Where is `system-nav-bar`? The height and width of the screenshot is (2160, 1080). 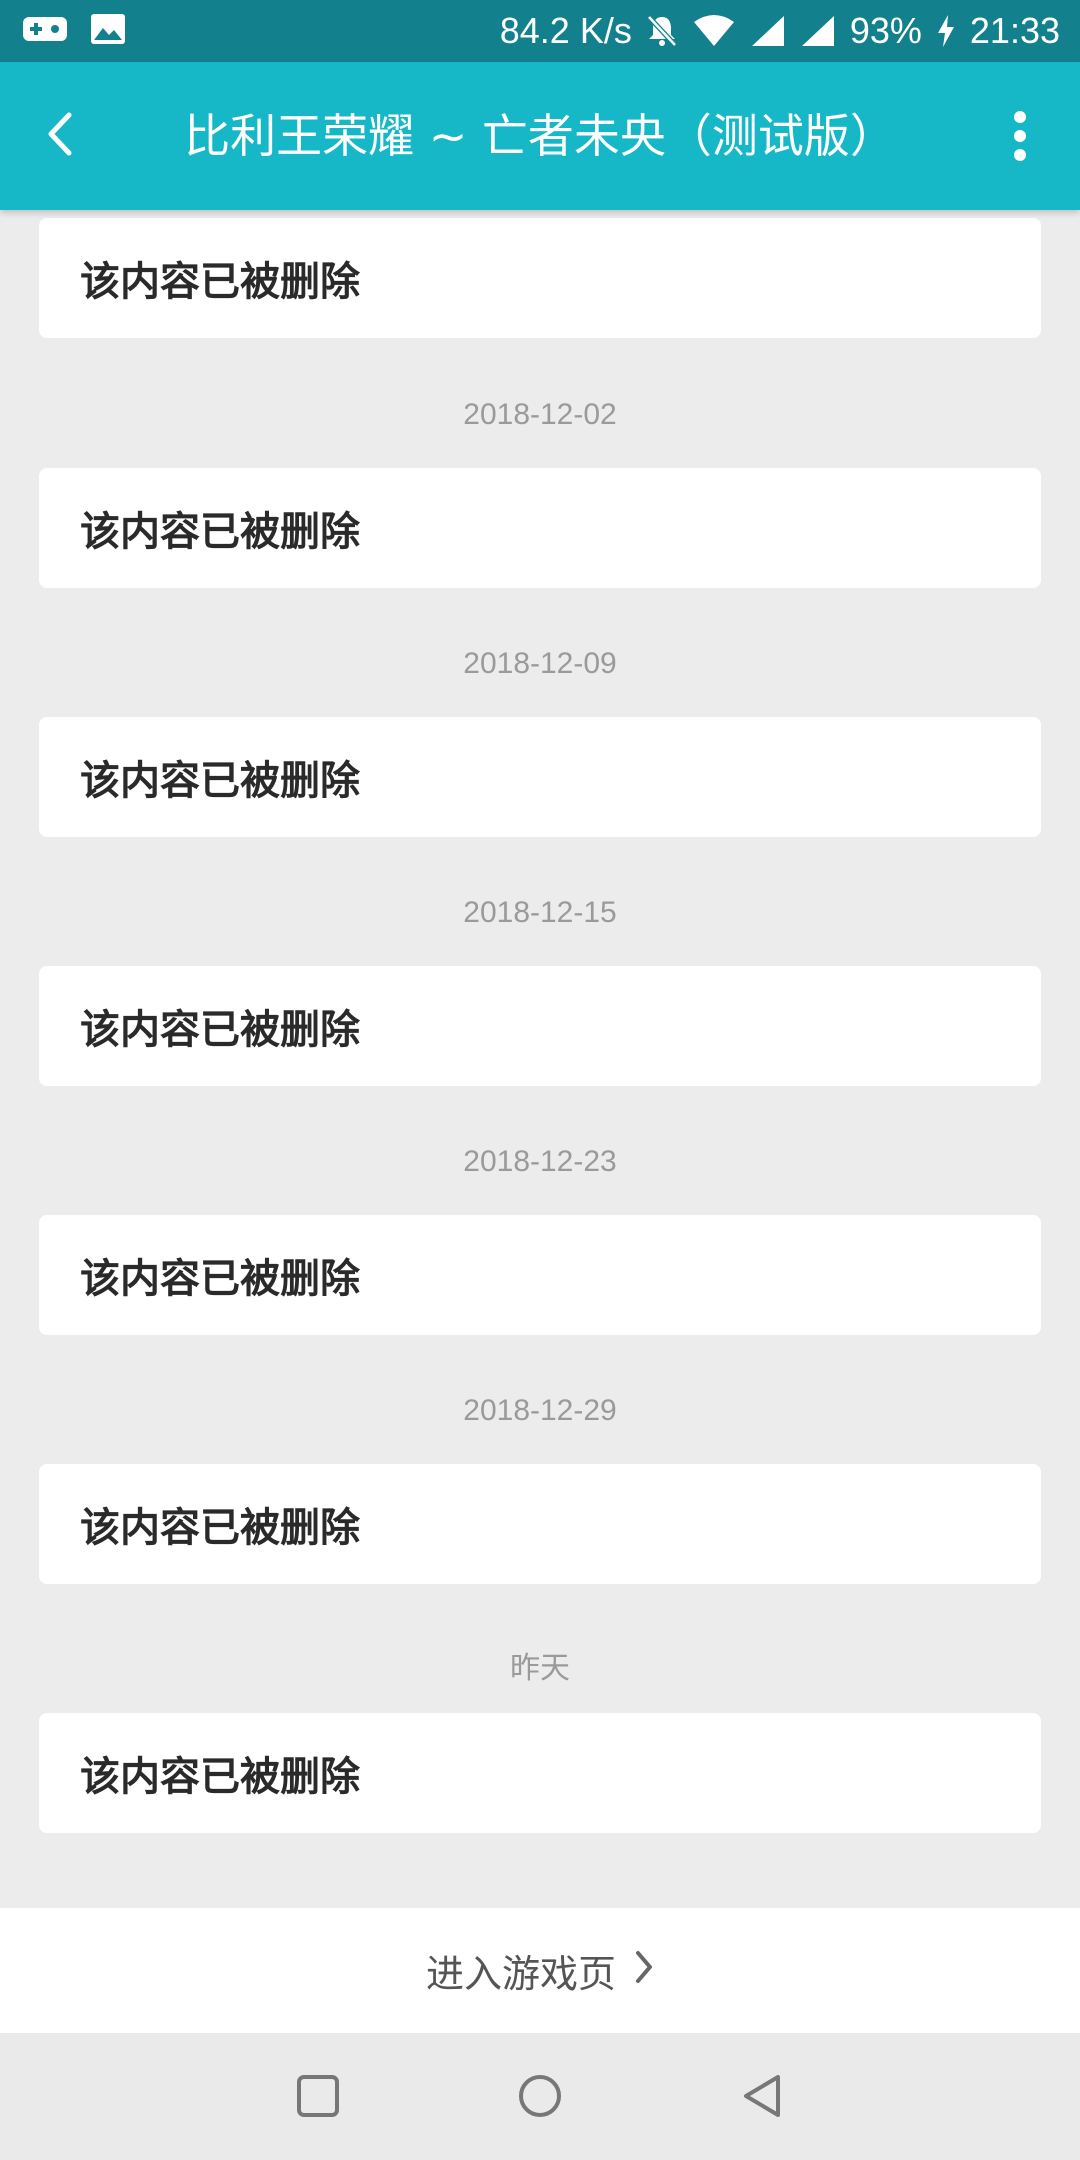
system-nav-bar is located at coordinates (540, 2096).